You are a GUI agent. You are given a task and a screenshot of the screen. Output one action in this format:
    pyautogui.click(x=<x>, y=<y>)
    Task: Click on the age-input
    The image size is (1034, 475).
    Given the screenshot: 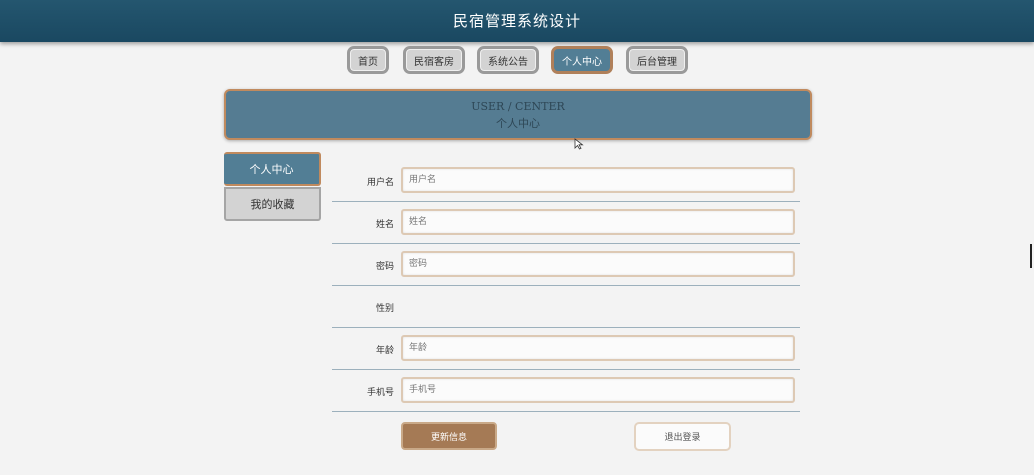 What is the action you would take?
    pyautogui.click(x=598, y=348)
    